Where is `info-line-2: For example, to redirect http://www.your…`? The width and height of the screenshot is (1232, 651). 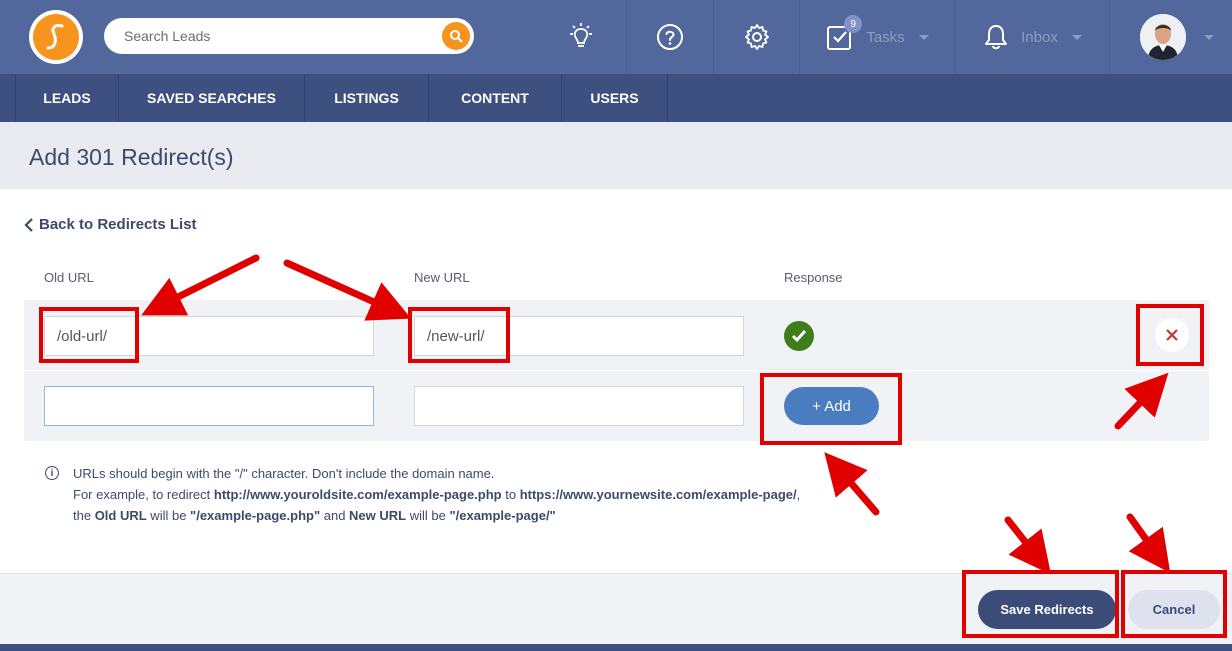
info-line-2: For example, to redirect http://www.your… is located at coordinates (437, 494).